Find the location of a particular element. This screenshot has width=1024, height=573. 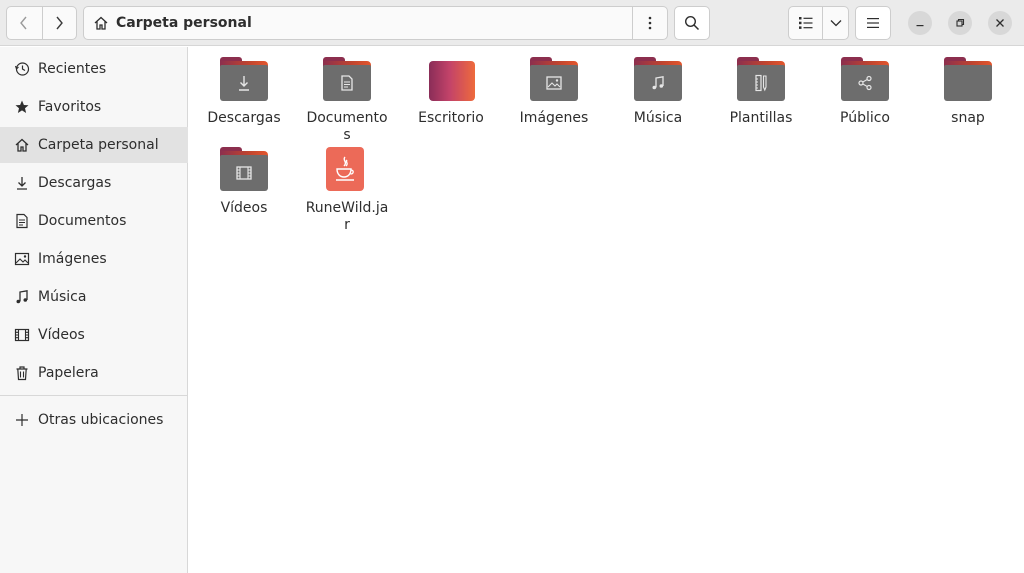

file-name: Vídeos is located at coordinates (244, 208).